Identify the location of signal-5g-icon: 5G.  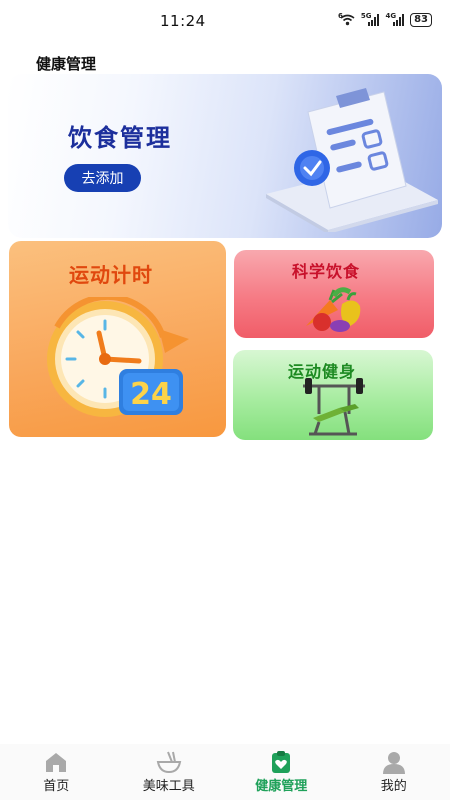
(370, 19).